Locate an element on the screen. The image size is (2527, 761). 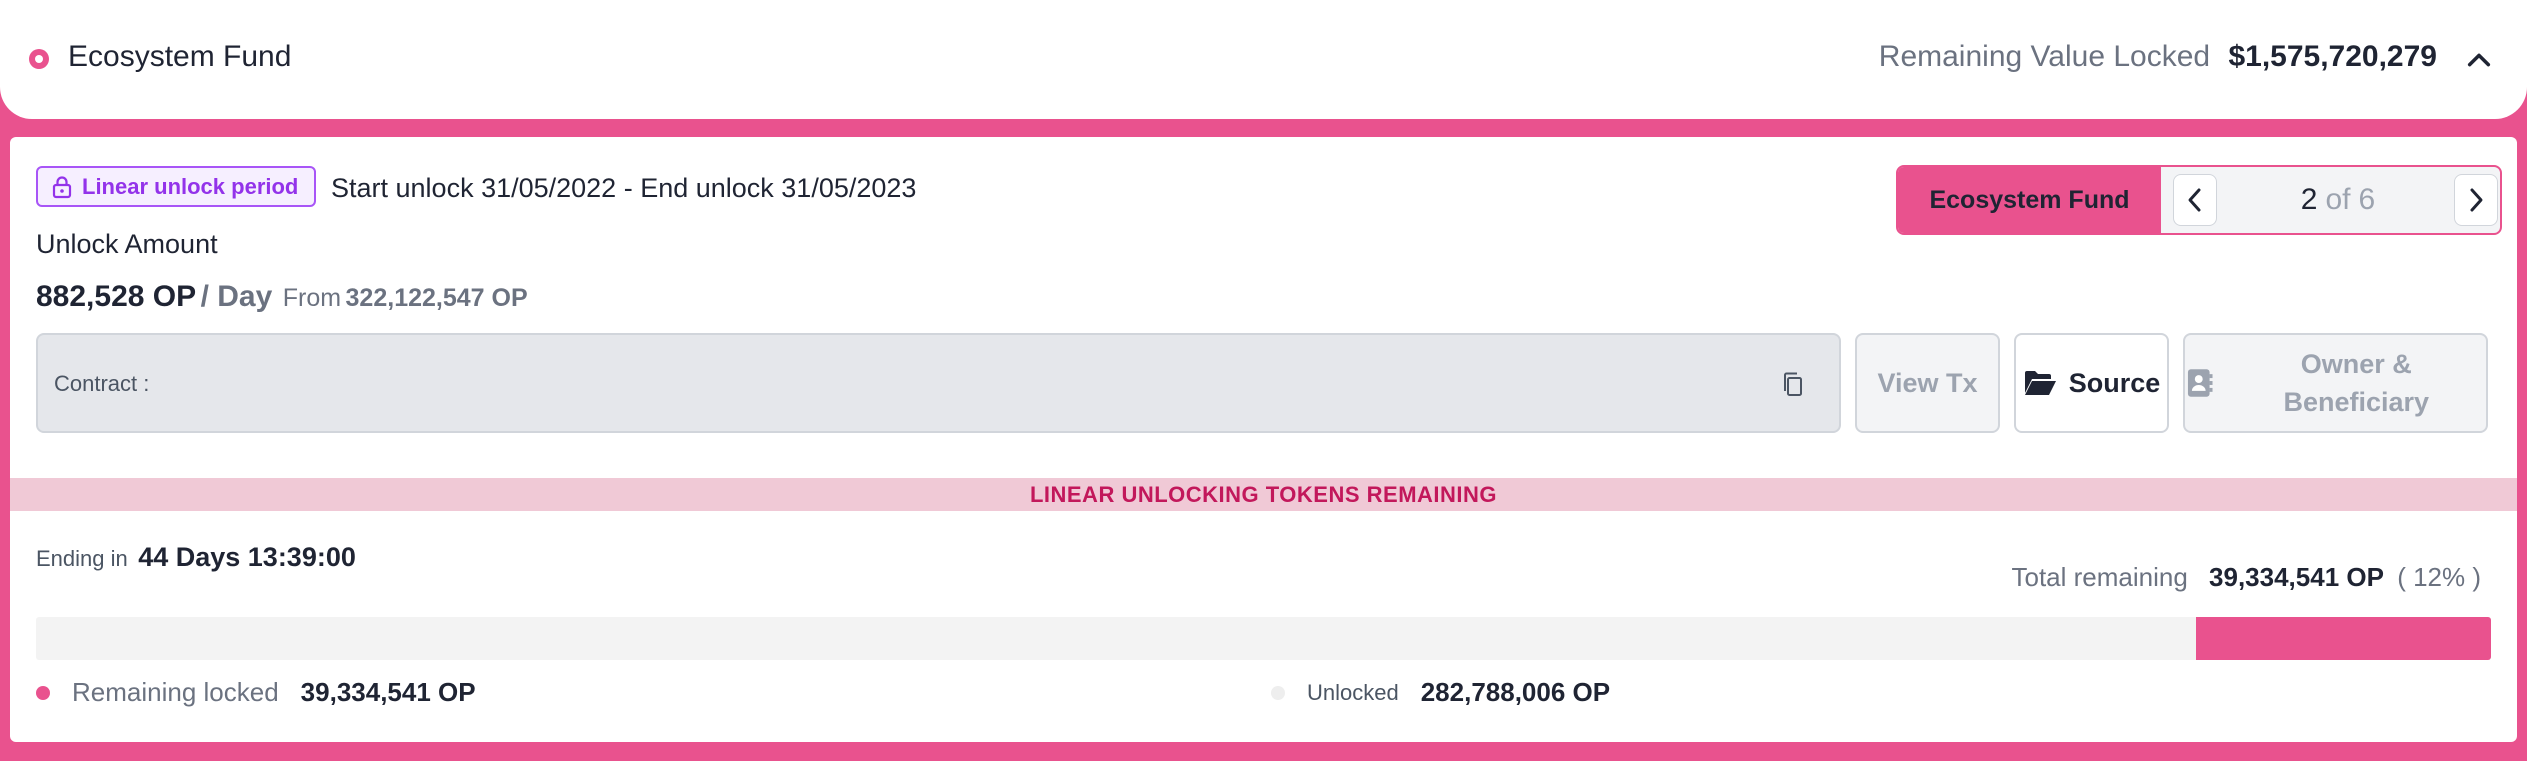
owner-beneficiary-button: Owner & Beneficiary is located at coordinates (2335, 383).